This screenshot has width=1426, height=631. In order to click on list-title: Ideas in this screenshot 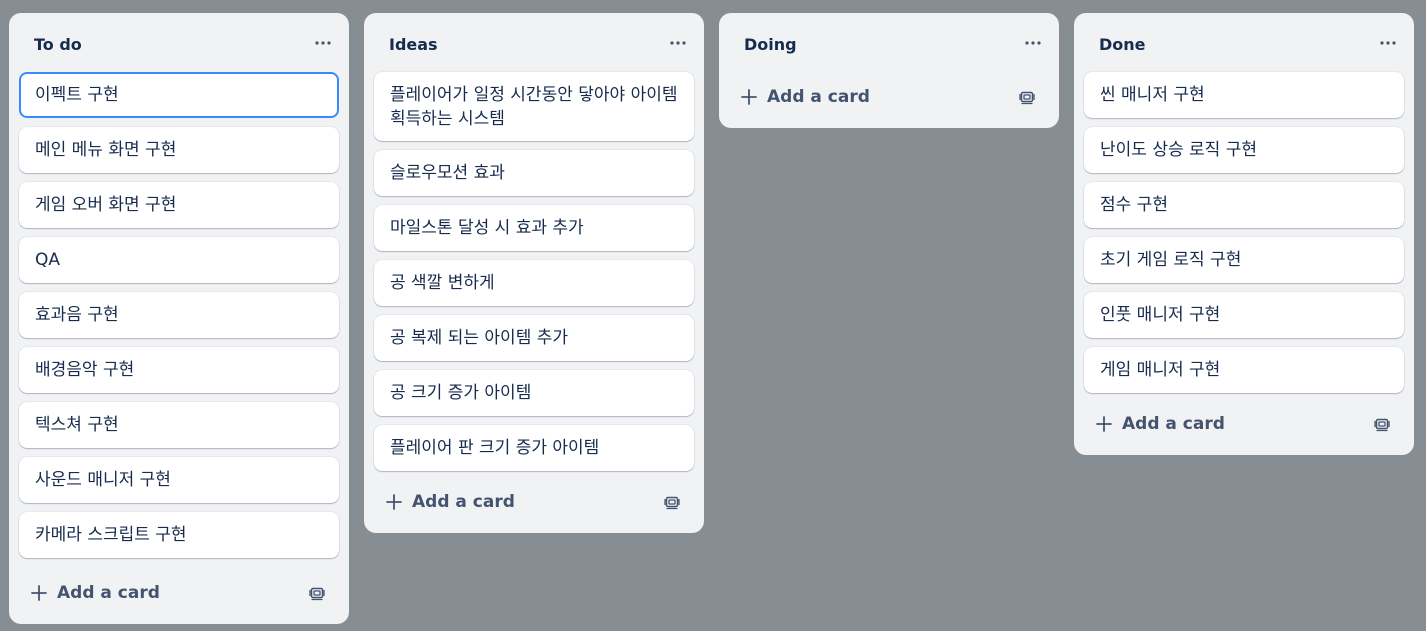, I will do `click(413, 44)`.